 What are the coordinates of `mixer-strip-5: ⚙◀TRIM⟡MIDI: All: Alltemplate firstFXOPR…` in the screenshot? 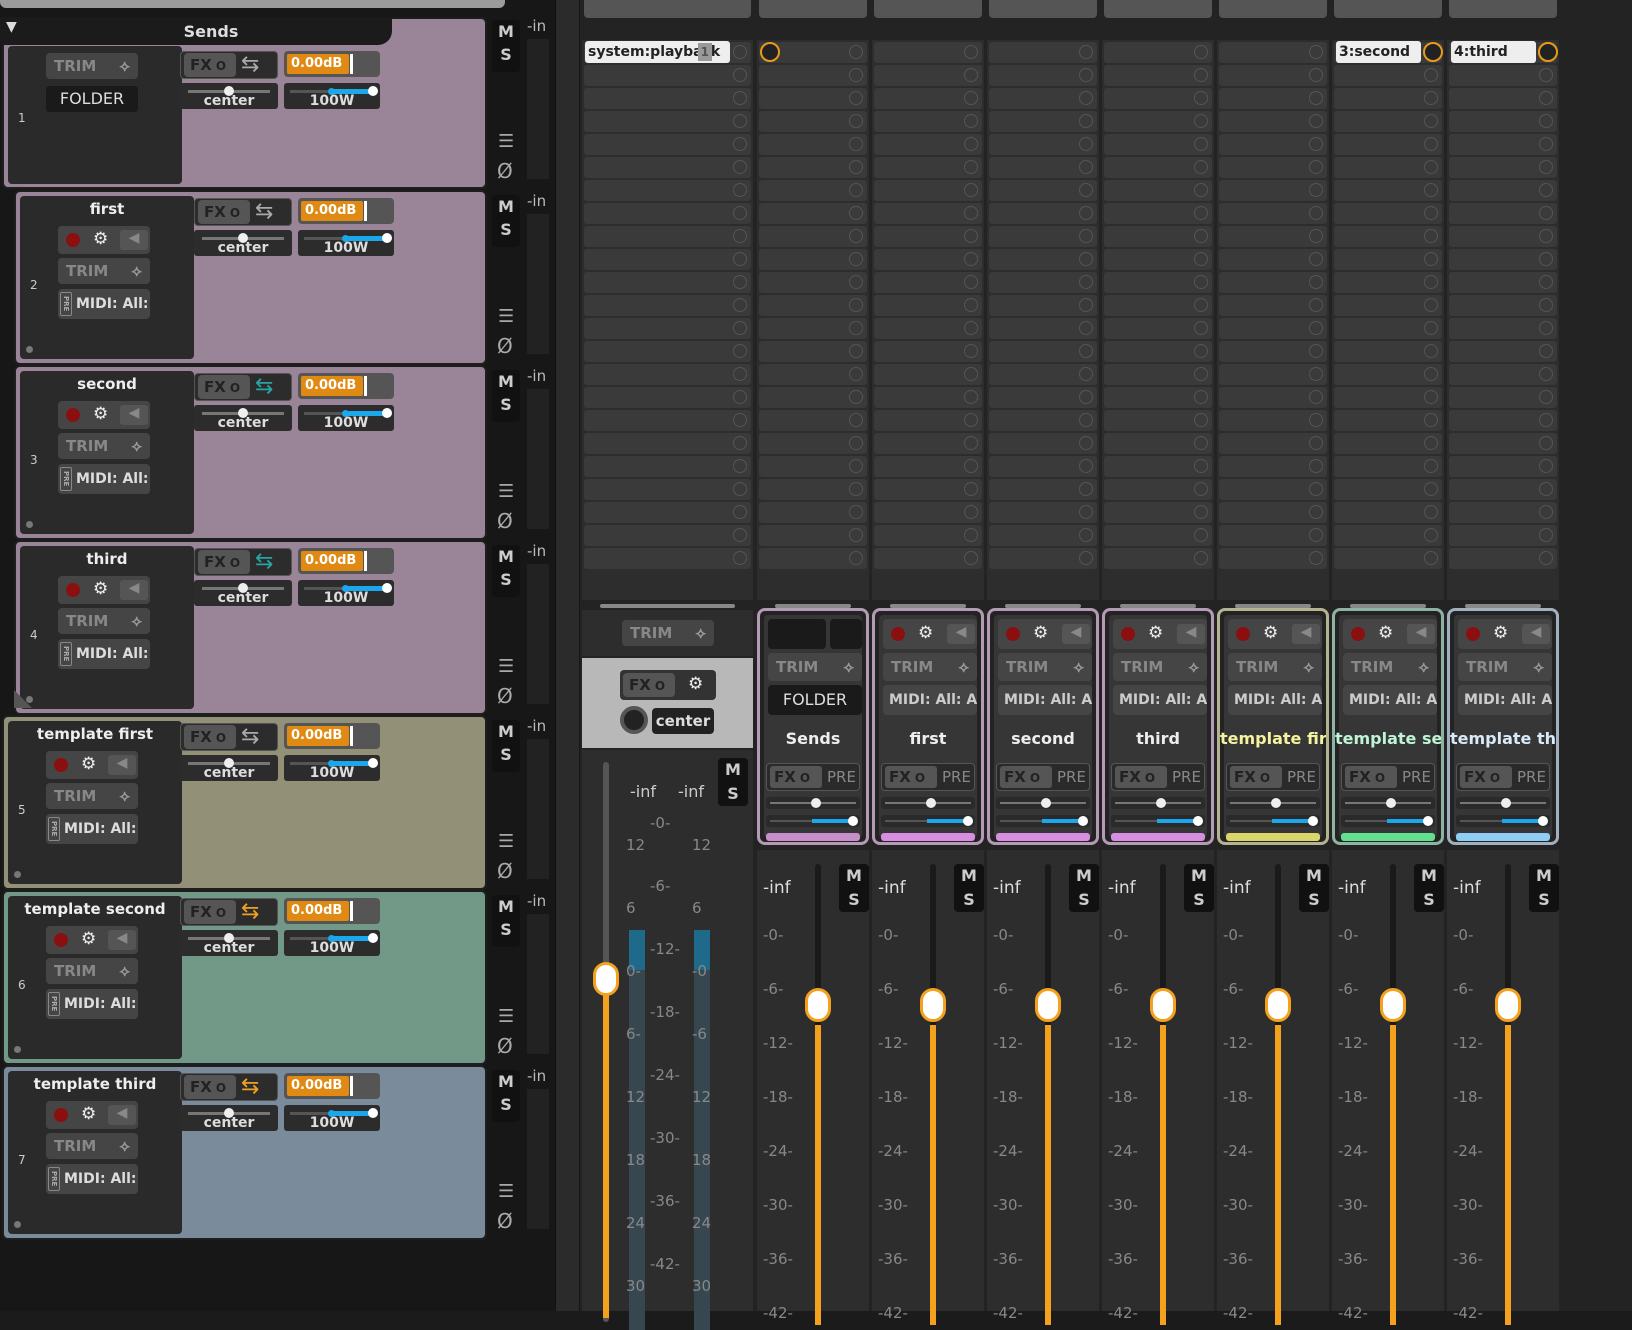 It's located at (1273, 726).